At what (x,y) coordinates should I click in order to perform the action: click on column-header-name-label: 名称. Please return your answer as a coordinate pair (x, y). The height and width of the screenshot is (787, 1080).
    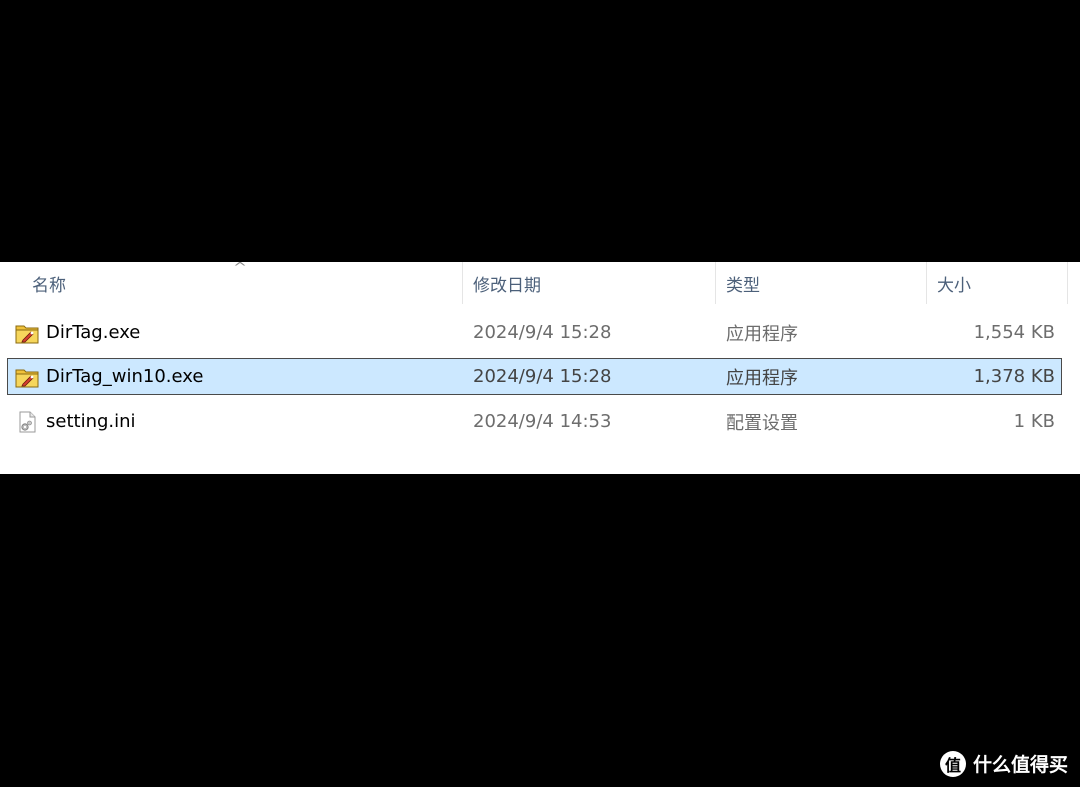
    Looking at the image, I should click on (49, 285).